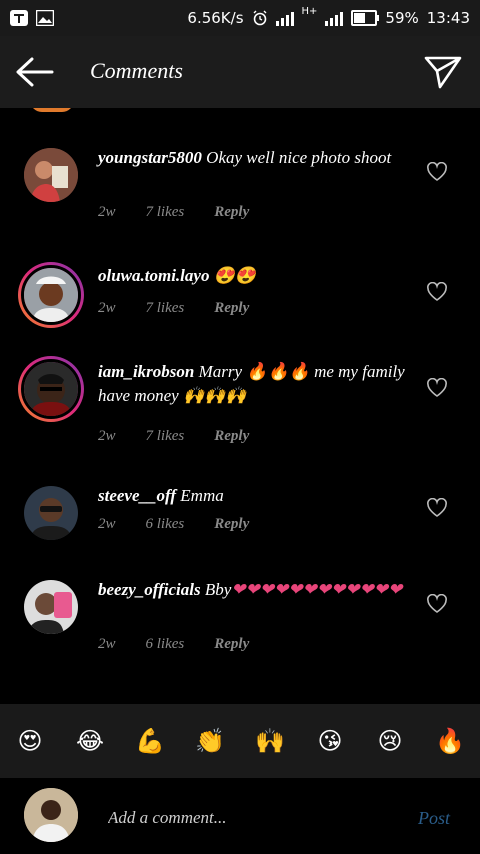 The width and height of the screenshot is (480, 854). What do you see at coordinates (240, 72) in the screenshot?
I see `header-bar: Comments` at bounding box center [240, 72].